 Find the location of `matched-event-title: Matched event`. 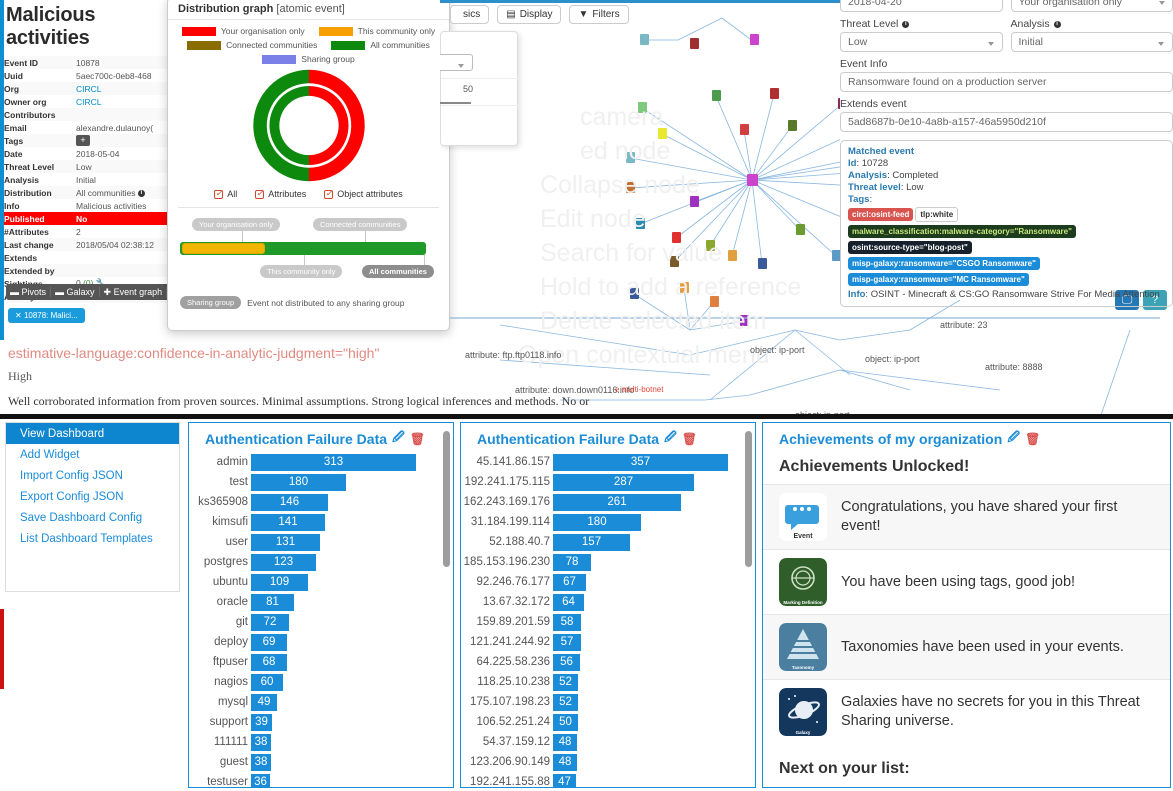

matched-event-title: Matched event is located at coordinates (881, 151).